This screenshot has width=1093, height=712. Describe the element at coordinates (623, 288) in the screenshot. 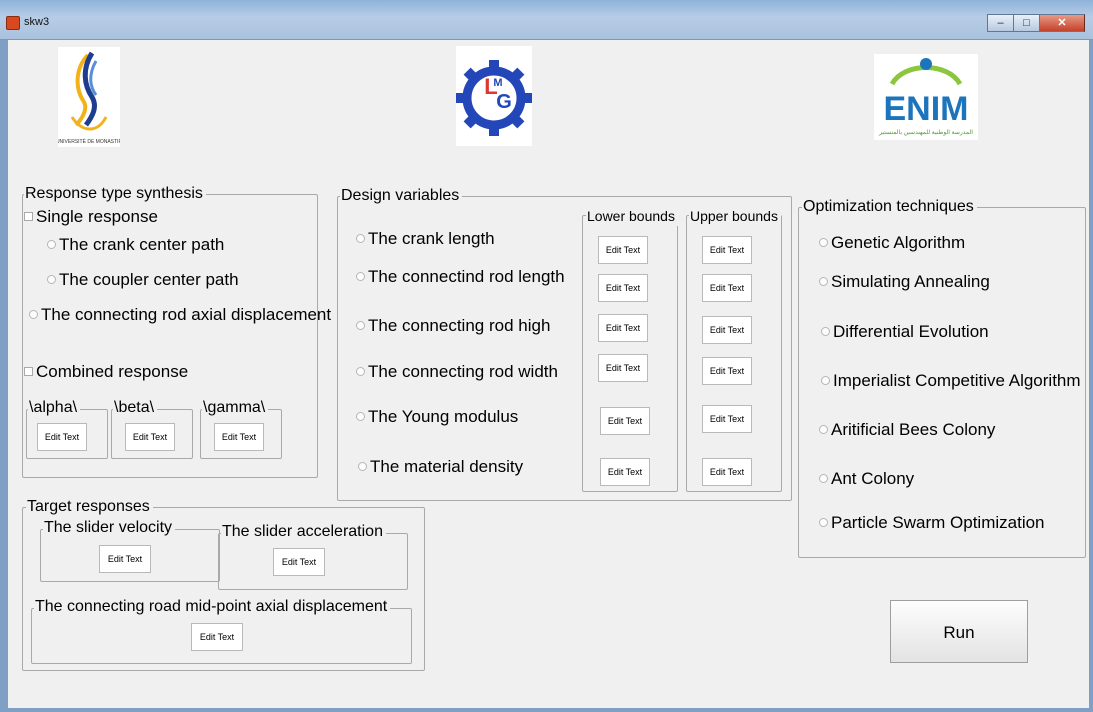

I see `lower-bound-rod-length-edit: Edit Text` at that location.